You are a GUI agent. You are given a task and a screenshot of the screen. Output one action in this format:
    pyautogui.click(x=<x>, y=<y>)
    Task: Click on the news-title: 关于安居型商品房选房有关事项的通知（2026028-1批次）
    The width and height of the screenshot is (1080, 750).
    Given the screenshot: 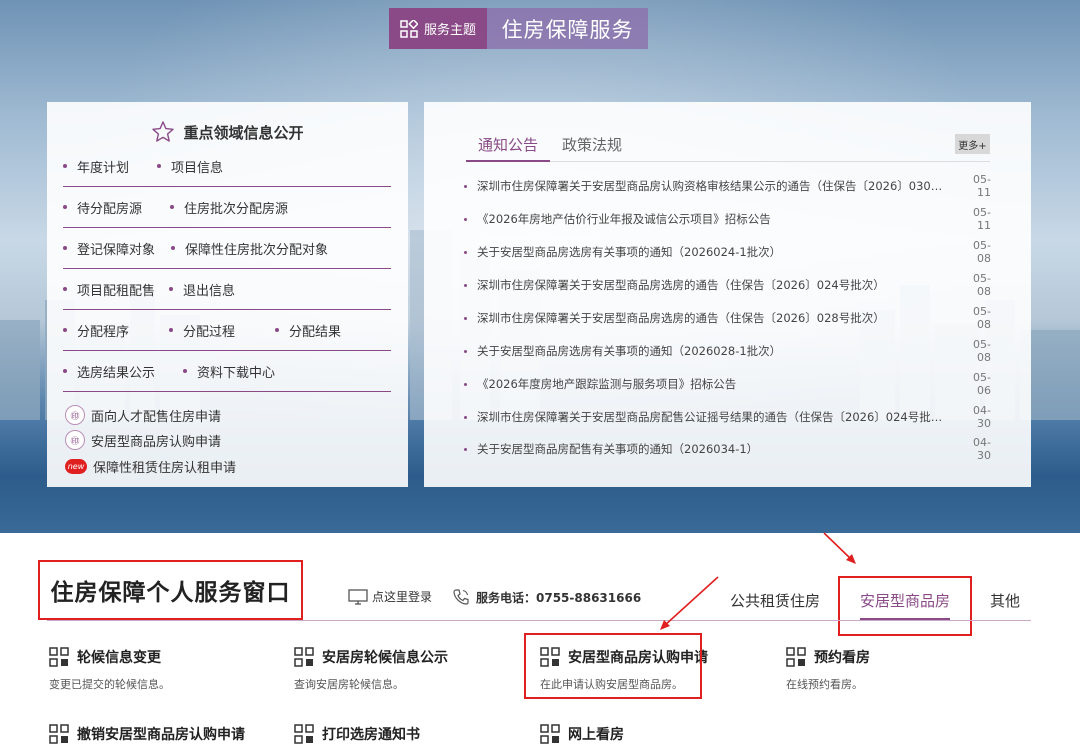 What is the action you would take?
    pyautogui.click(x=720, y=351)
    